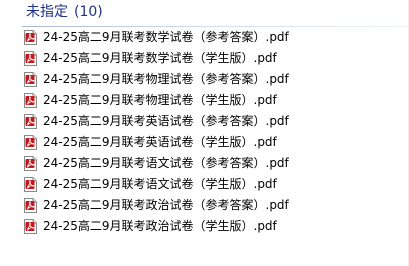 This screenshot has width=409, height=266. I want to click on group-header: 未指定 (10), so click(64, 12).